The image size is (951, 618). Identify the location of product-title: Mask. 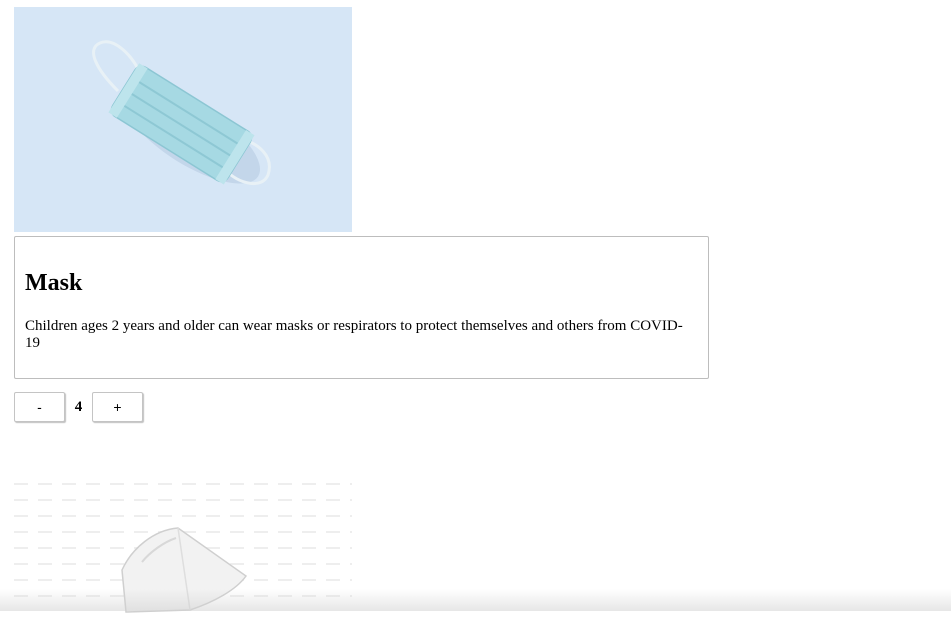
(53, 283).